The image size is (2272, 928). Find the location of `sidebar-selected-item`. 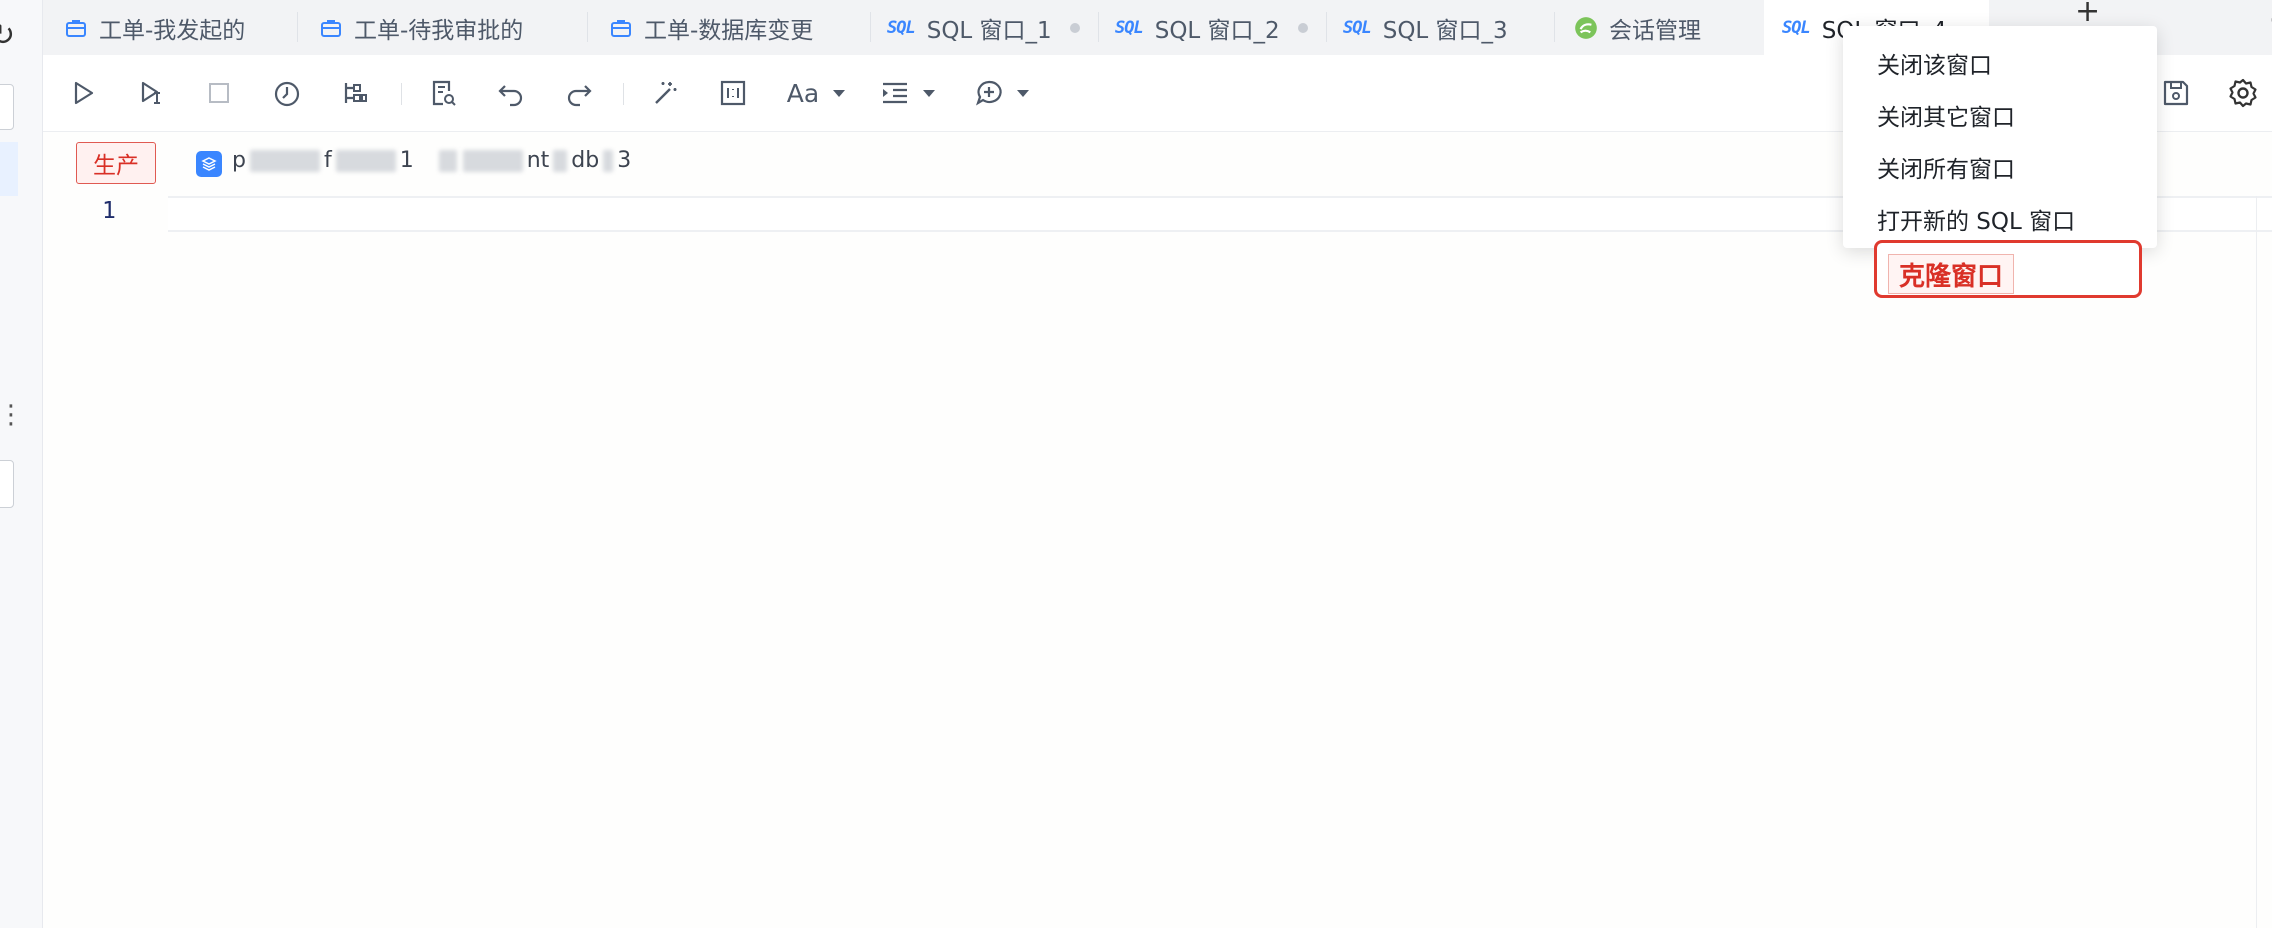

sidebar-selected-item is located at coordinates (9, 169).